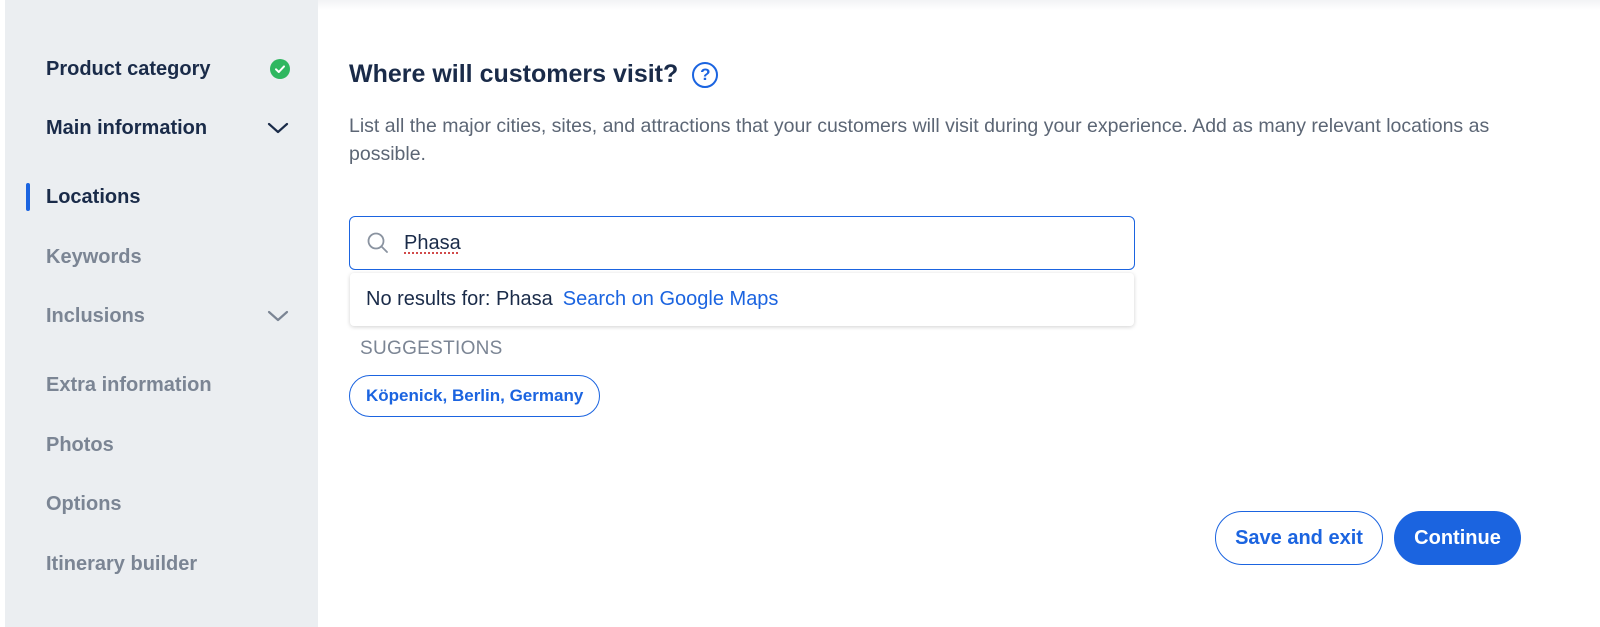  Describe the element at coordinates (129, 384) in the screenshot. I see `sidebar-item-label: Extra information` at that location.